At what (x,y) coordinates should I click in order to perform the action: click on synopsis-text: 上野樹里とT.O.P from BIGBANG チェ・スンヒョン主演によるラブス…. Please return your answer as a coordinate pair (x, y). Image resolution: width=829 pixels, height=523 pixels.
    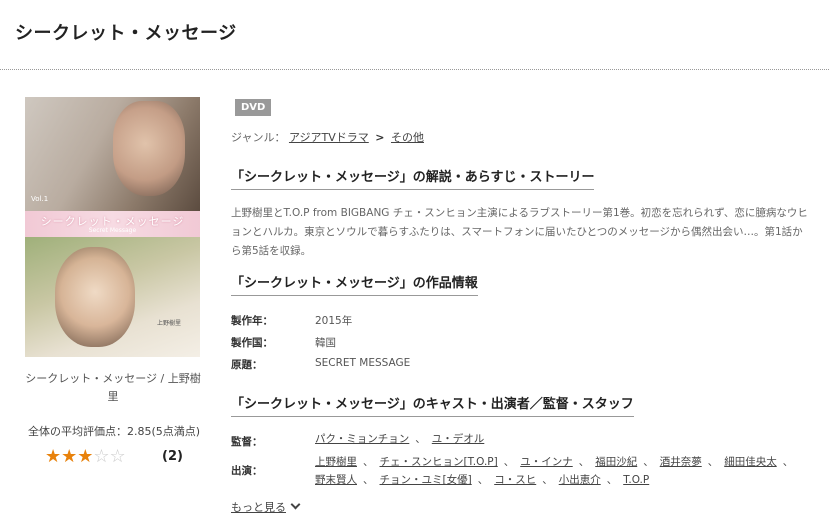
    Looking at the image, I should click on (519, 232).